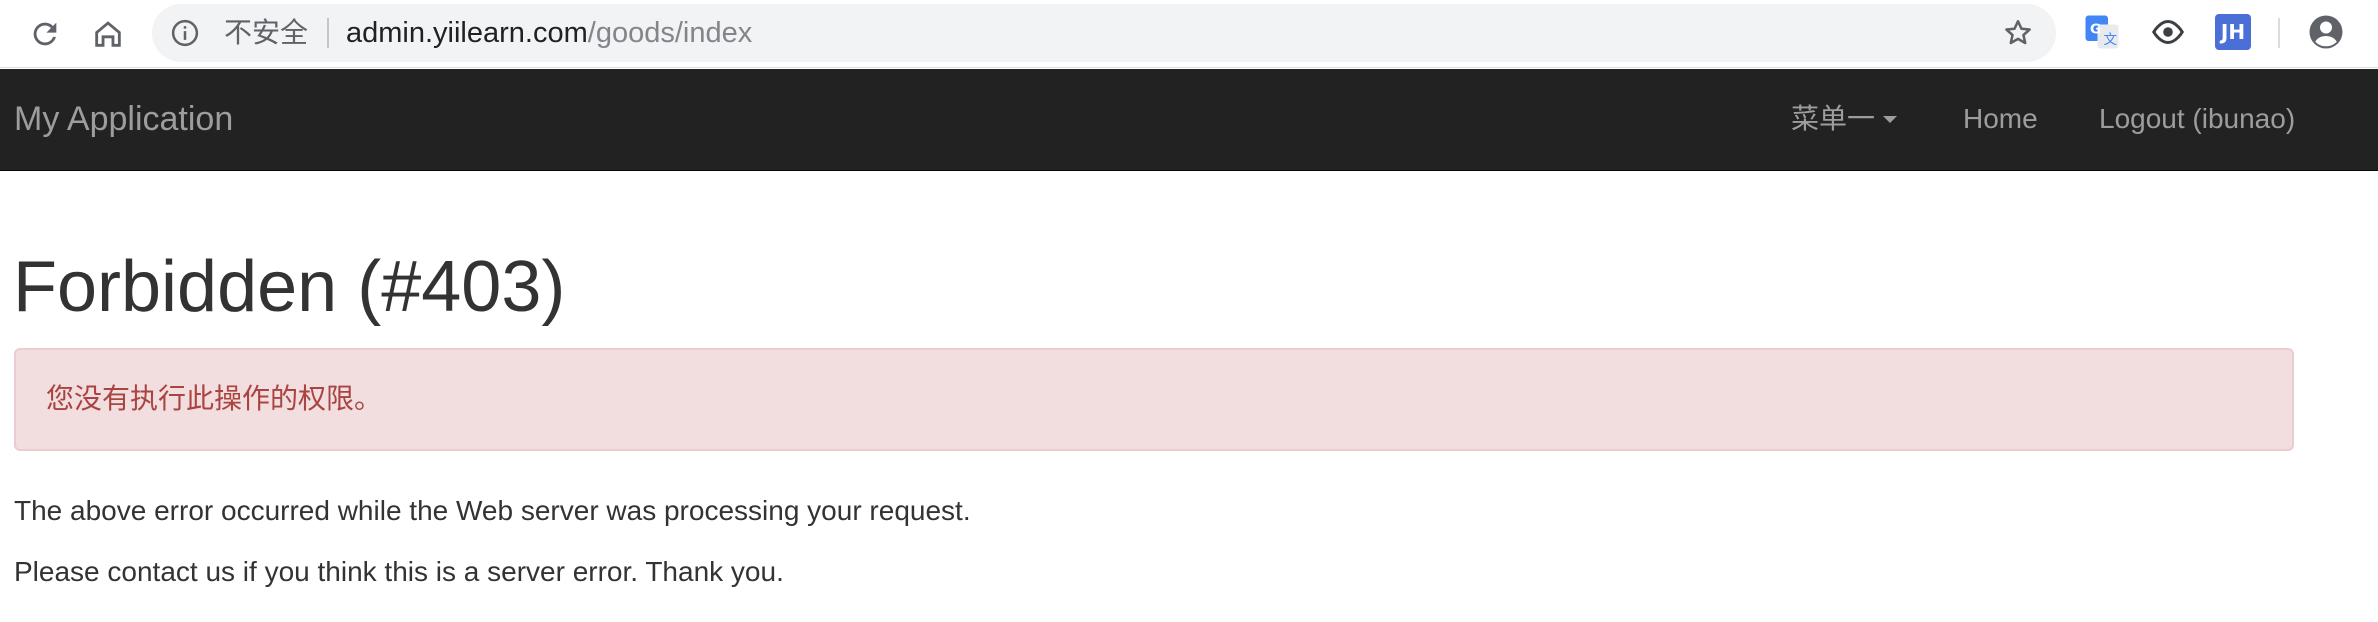 This screenshot has width=2378, height=622. I want to click on nav-logout-link: Logout (ibunao), so click(2197, 119).